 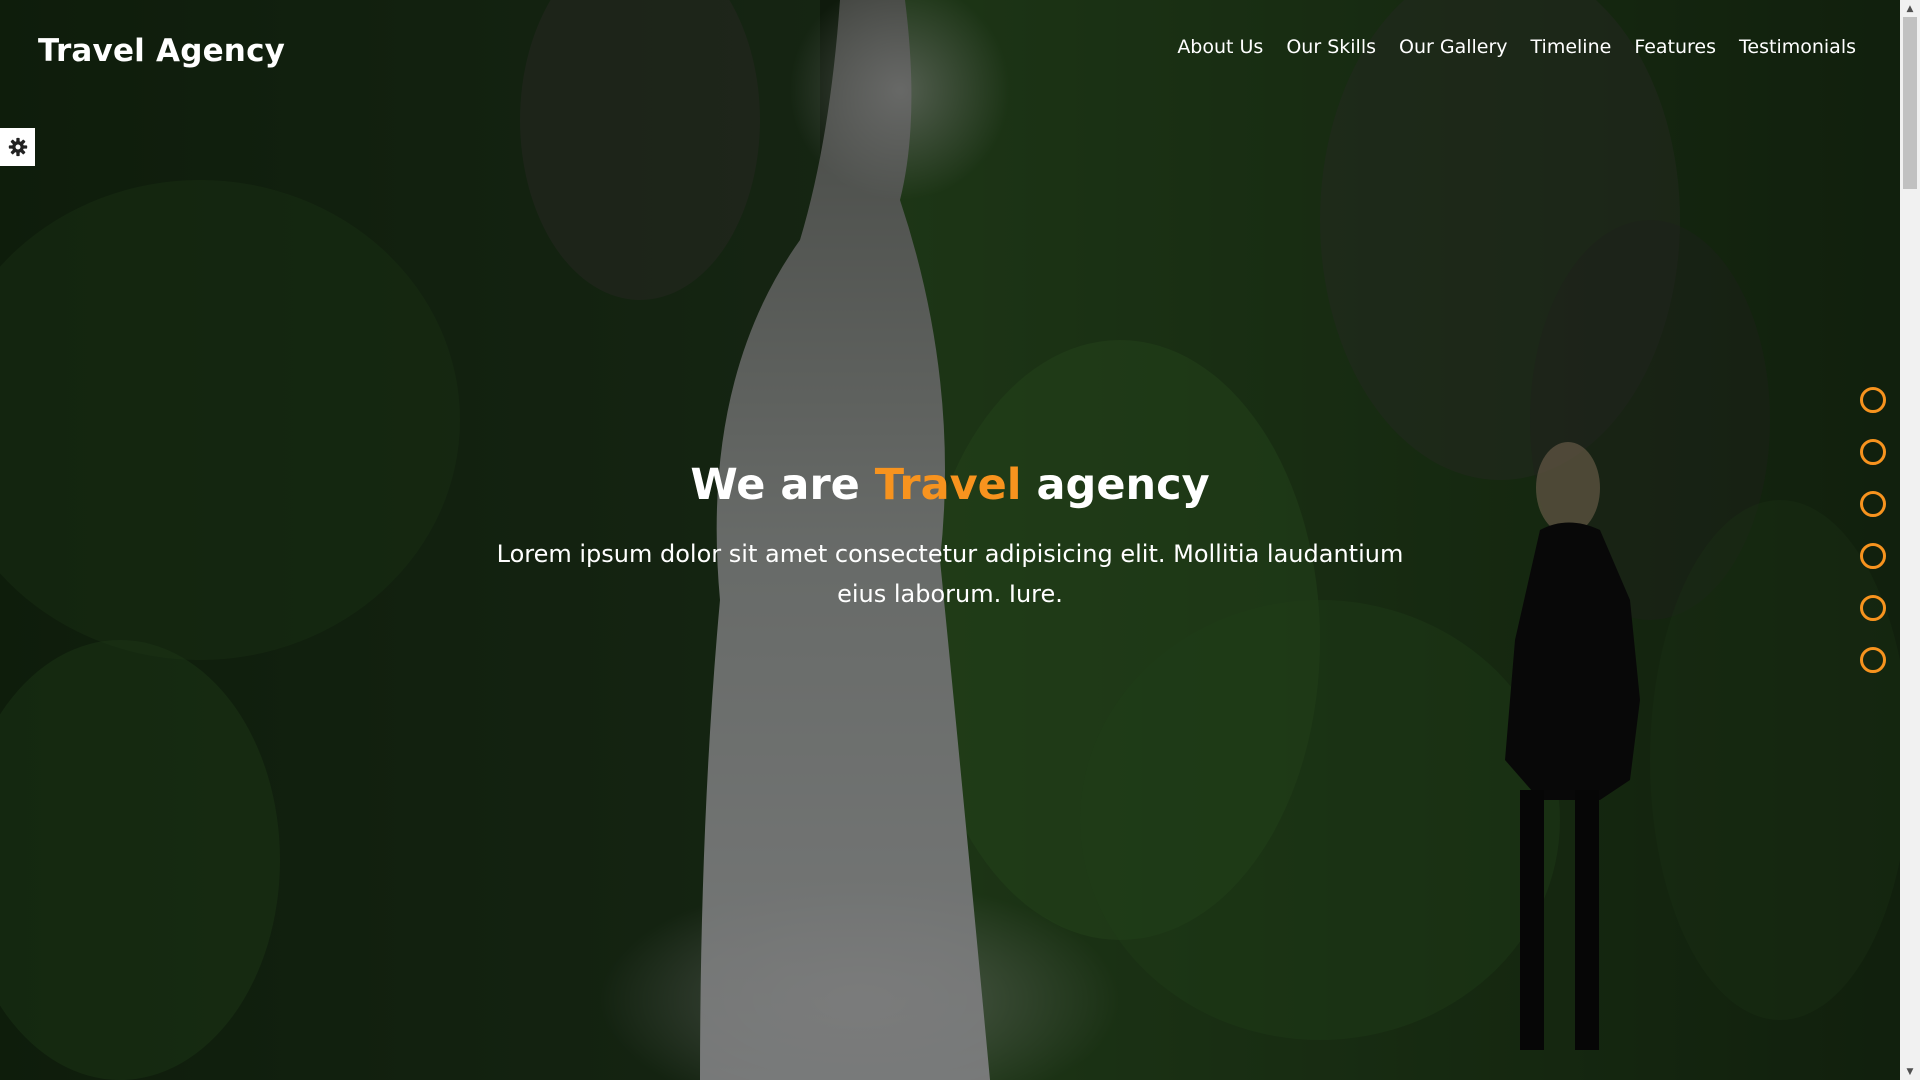 What do you see at coordinates (1910, 103) in the screenshot?
I see `scrollbar-thumb` at bounding box center [1910, 103].